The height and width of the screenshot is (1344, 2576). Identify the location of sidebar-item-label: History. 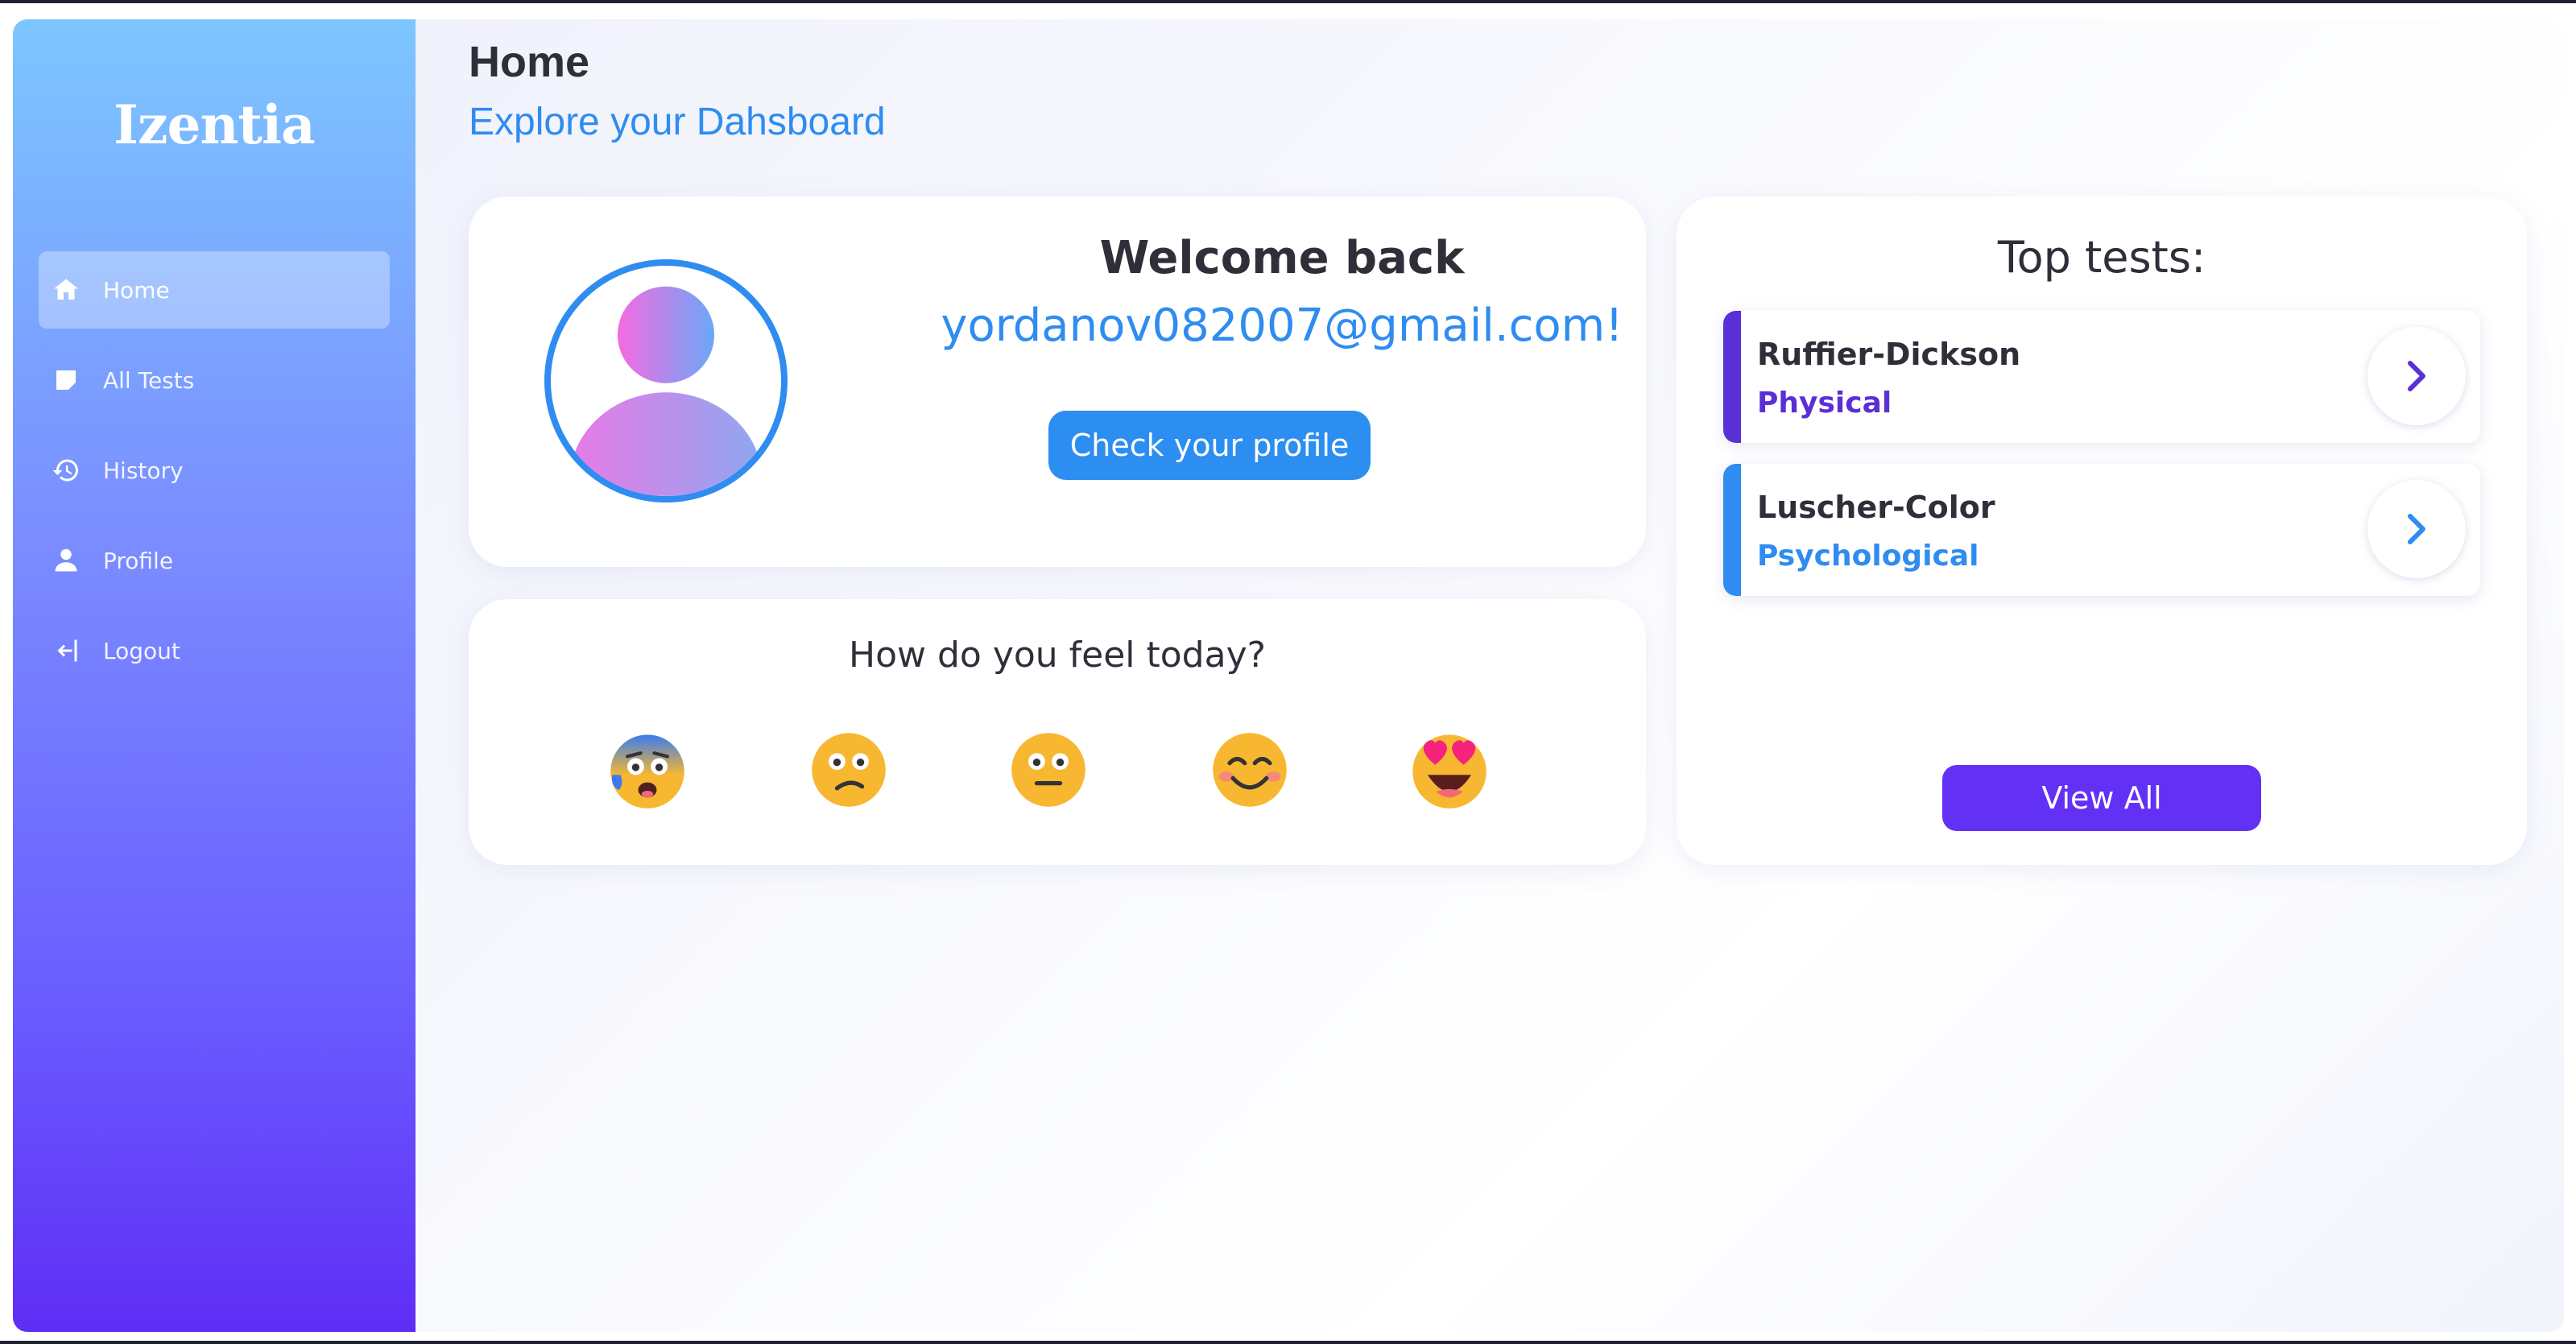
(143, 470).